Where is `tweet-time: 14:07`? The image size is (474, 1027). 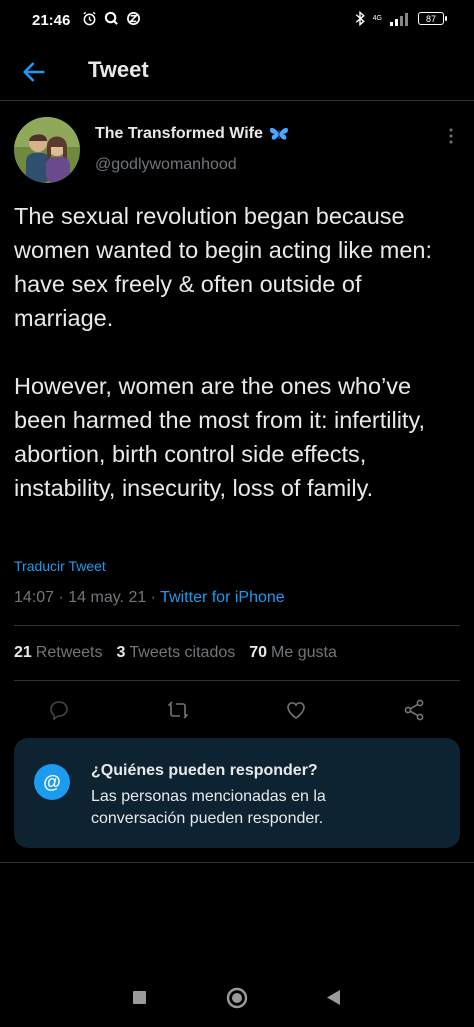 tweet-time: 14:07 is located at coordinates (34, 597).